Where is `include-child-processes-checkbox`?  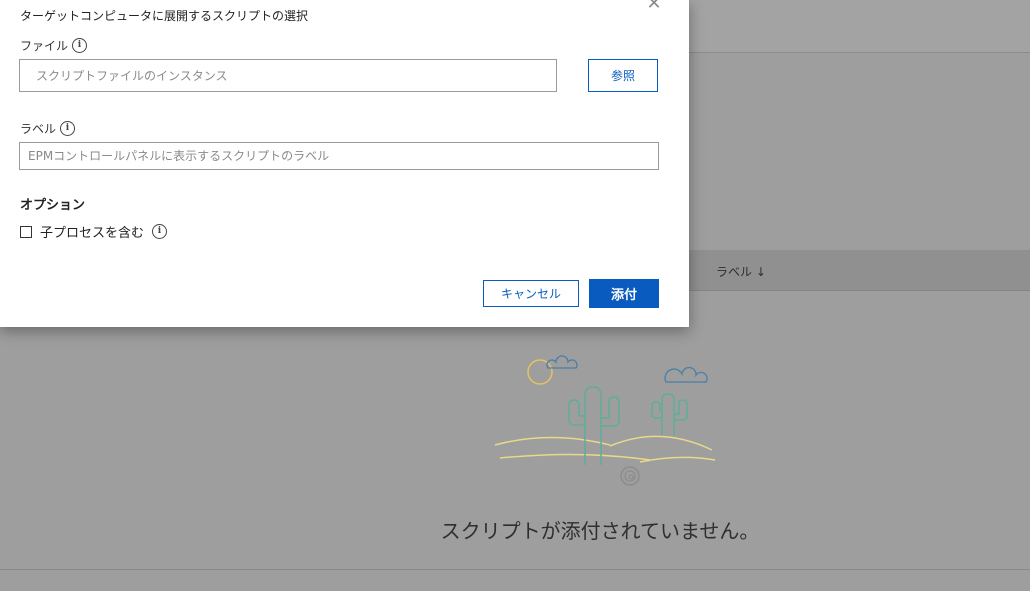 include-child-processes-checkbox is located at coordinates (26, 231).